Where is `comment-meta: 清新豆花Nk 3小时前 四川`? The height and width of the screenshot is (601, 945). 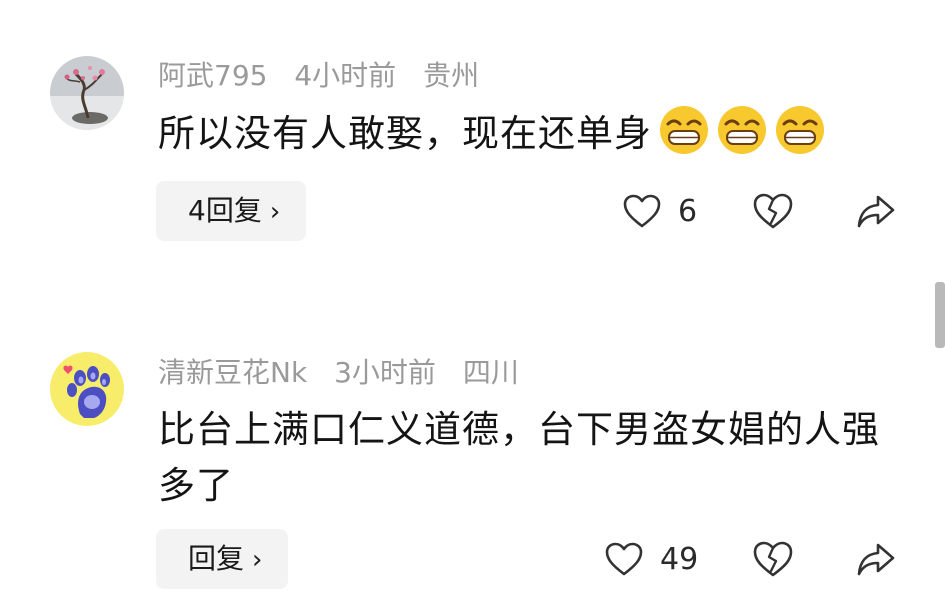 comment-meta: 清新豆花Nk 3小时前 四川 is located at coordinates (347, 373).